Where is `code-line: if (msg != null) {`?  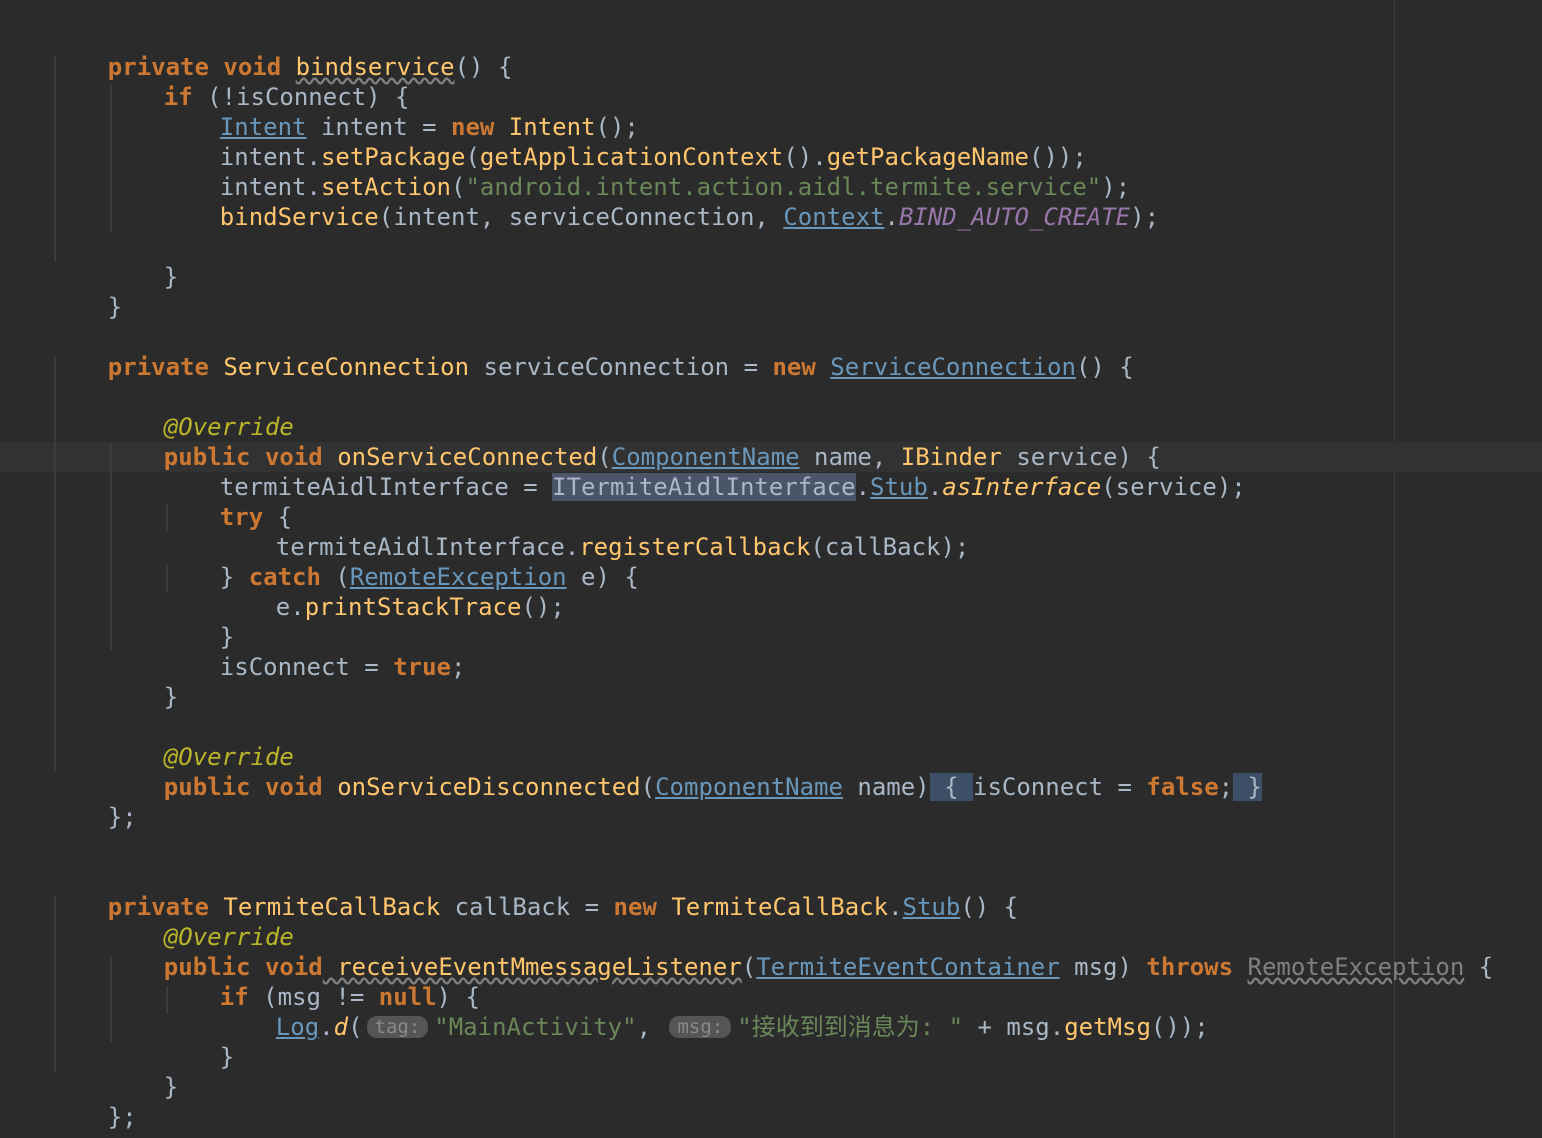
code-line: if (msg != null) { is located at coordinates (321, 981).